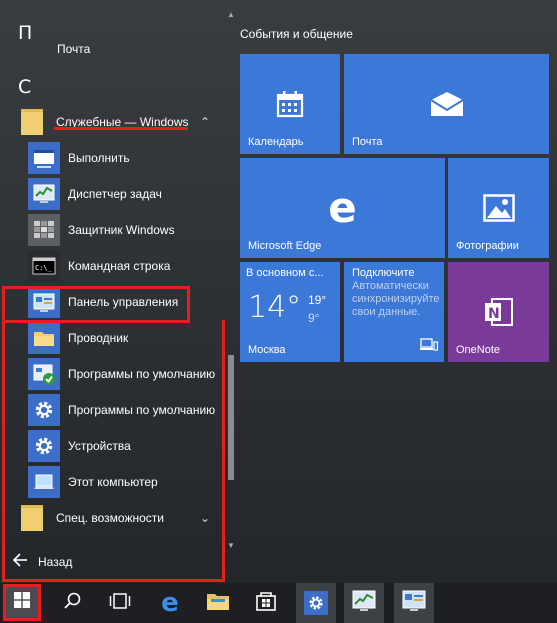 This screenshot has width=557, height=623. Describe the element at coordinates (111, 49) in the screenshot. I see `app-item-mail: Почта` at that location.